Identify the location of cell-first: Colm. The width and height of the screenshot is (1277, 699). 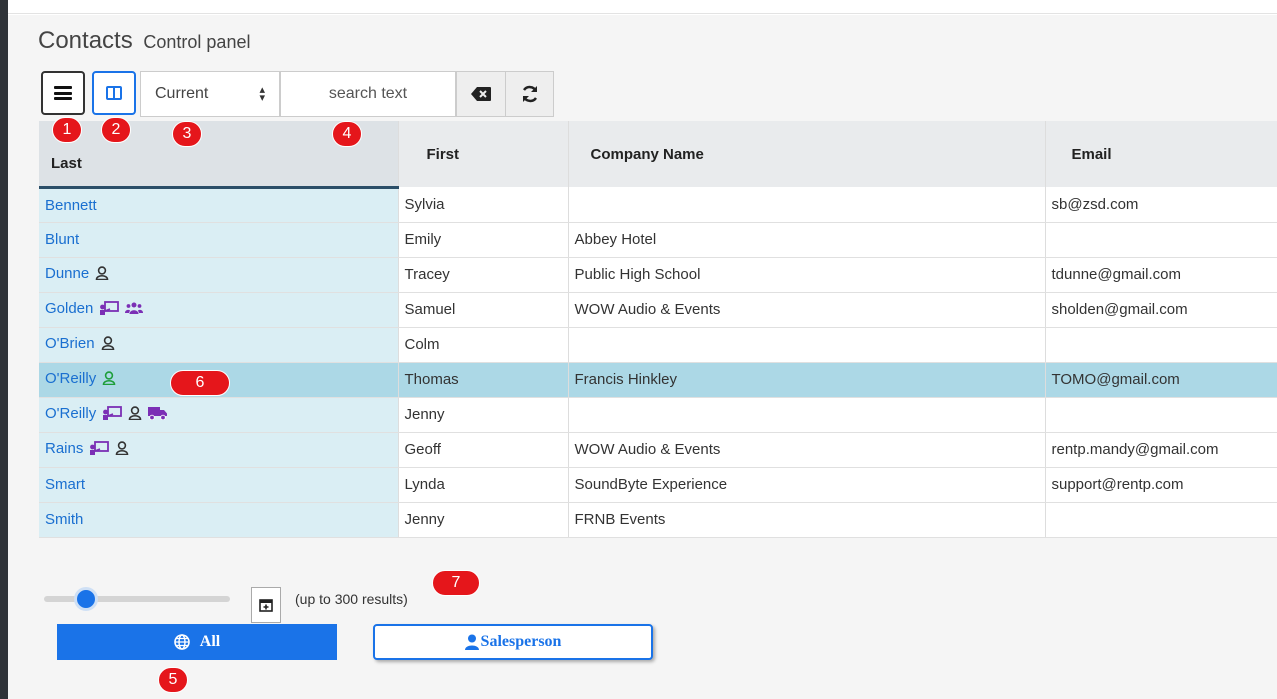
(483, 345).